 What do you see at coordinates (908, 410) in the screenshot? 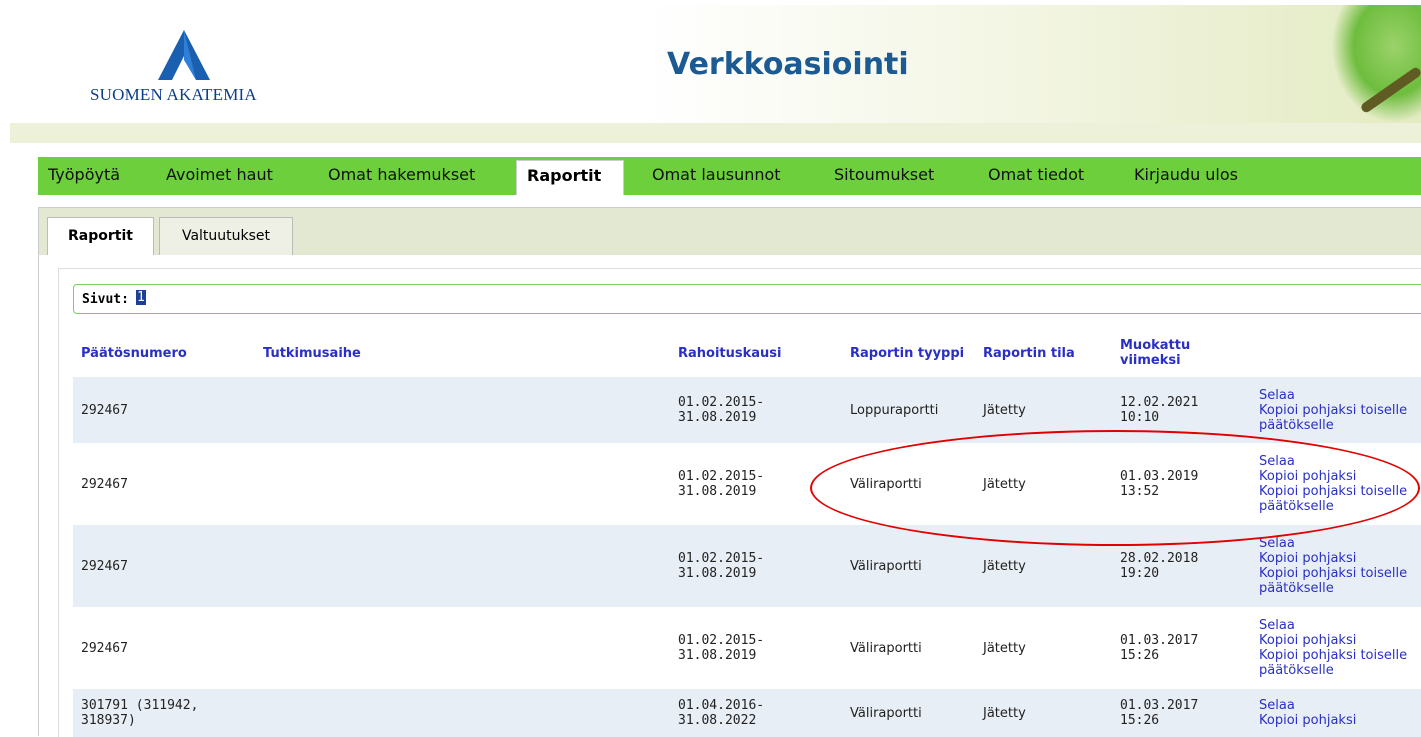
I see `cell-type: Loppuraportti` at bounding box center [908, 410].